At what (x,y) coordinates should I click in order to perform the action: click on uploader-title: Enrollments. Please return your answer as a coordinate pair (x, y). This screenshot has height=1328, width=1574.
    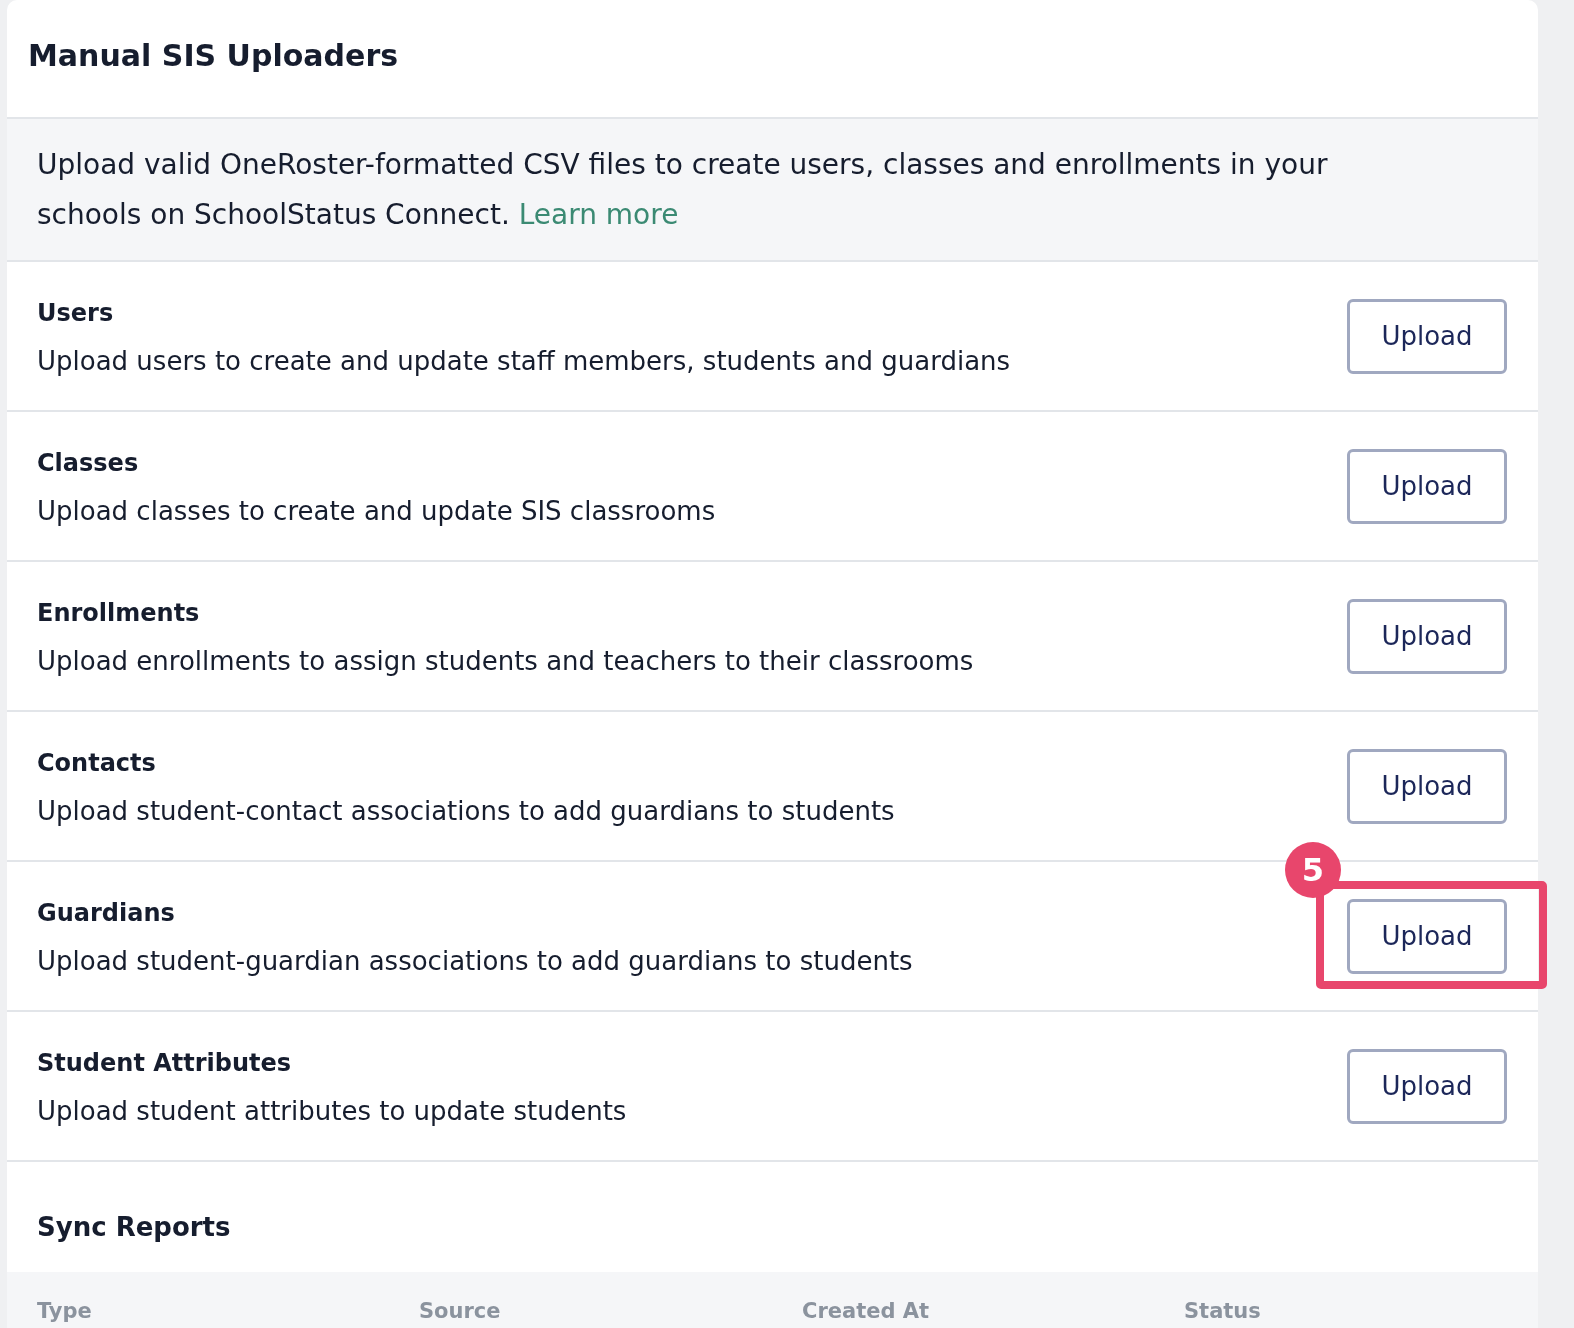
    Looking at the image, I should click on (119, 613).